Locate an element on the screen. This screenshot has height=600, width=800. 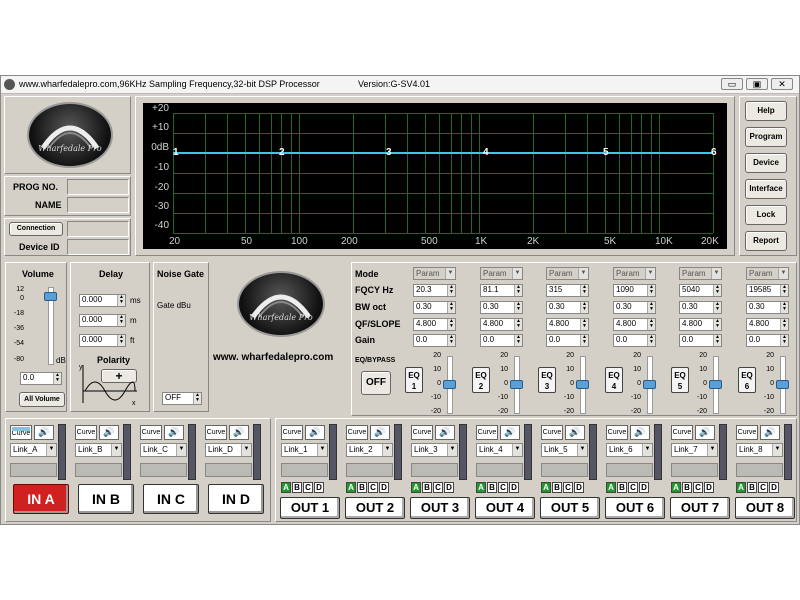
volume-value-field: 0.0 ▲ ▼ is located at coordinates (41, 378).